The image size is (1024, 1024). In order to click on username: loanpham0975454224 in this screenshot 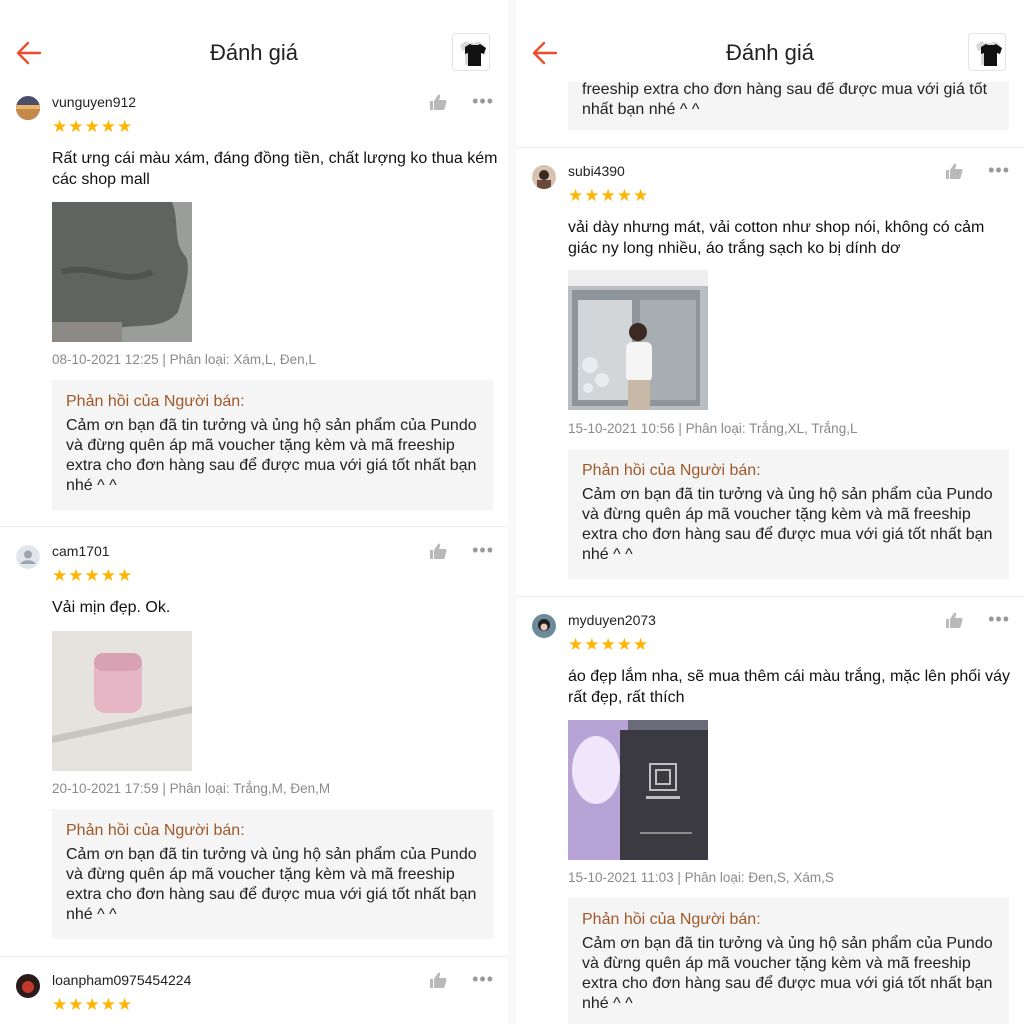, I will do `click(121, 980)`.